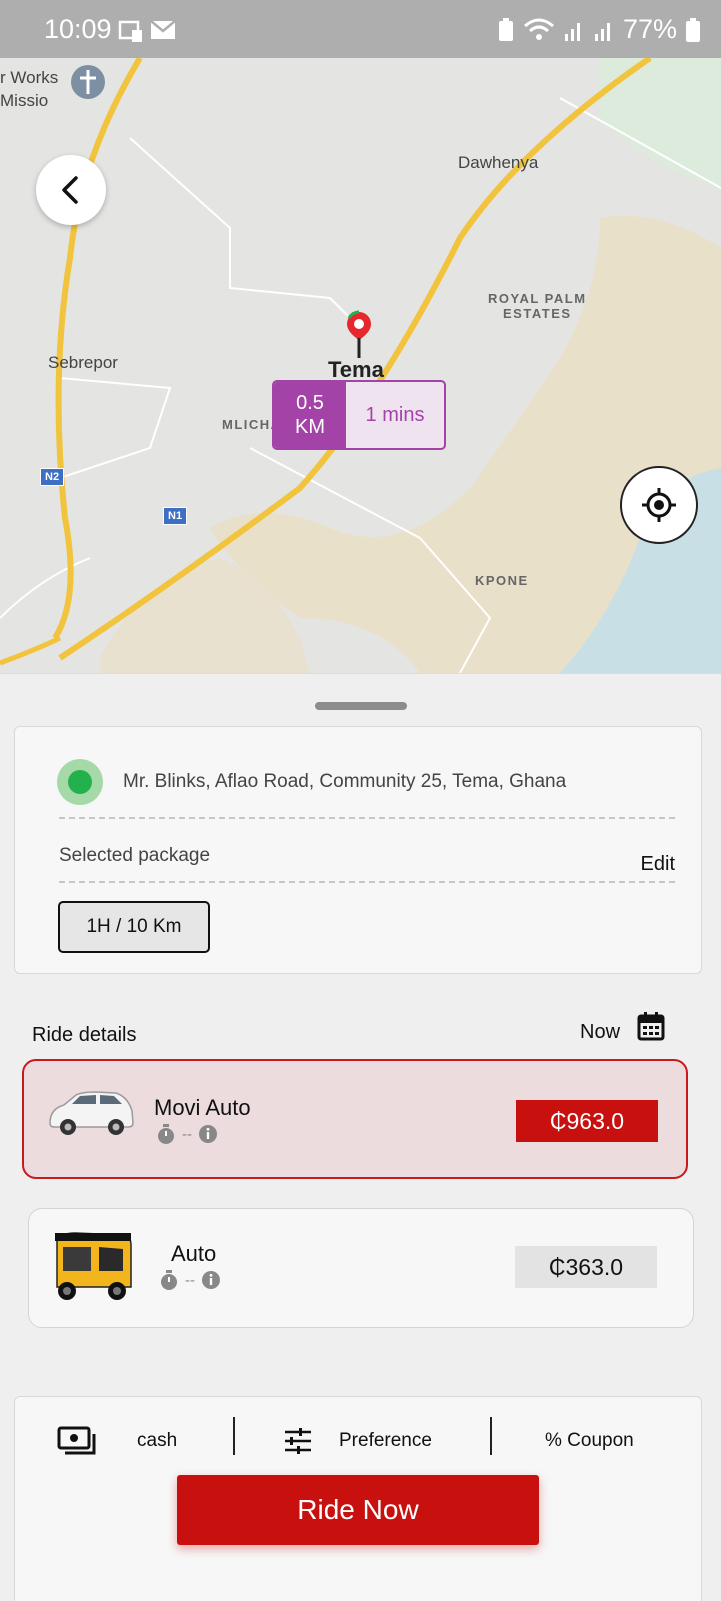 This screenshot has height=1601, width=721. What do you see at coordinates (91, 1113) in the screenshot?
I see `car-icon` at bounding box center [91, 1113].